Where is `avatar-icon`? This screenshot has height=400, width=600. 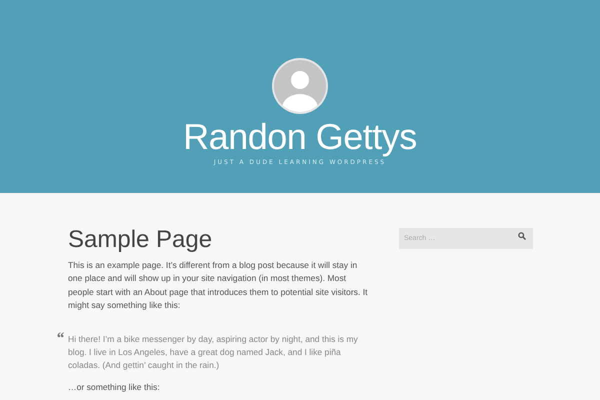
avatar-icon is located at coordinates (300, 86).